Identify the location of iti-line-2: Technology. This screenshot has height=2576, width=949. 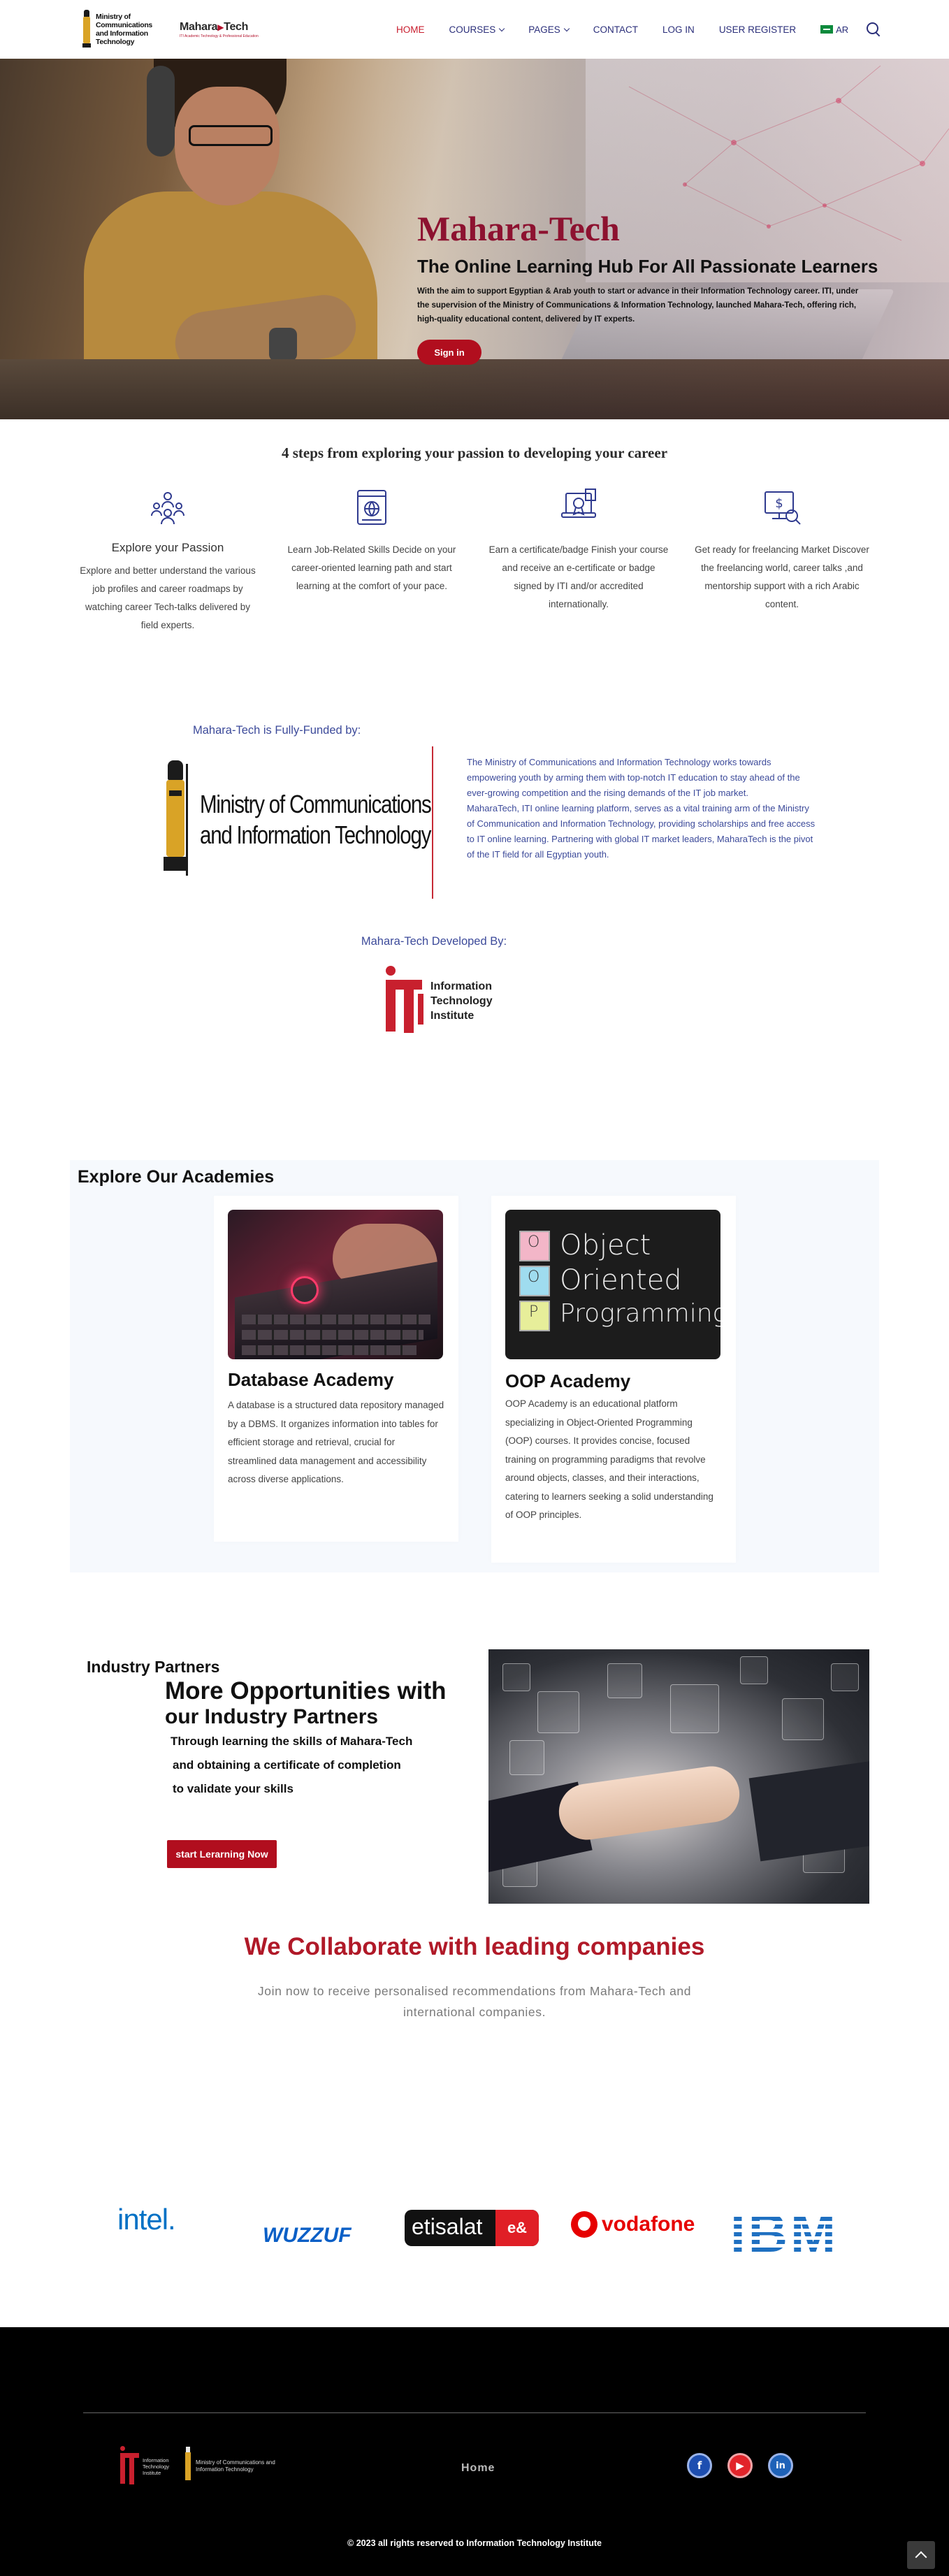
(461, 1000).